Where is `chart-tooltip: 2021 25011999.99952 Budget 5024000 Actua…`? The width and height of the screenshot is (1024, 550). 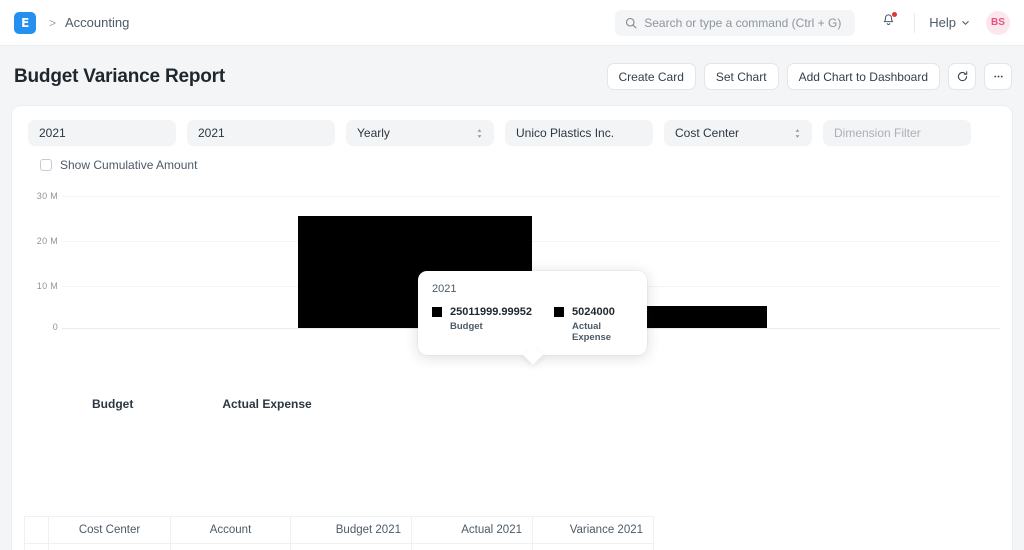
chart-tooltip: 2021 25011999.99952 Budget 5024000 Actua… is located at coordinates (532, 318).